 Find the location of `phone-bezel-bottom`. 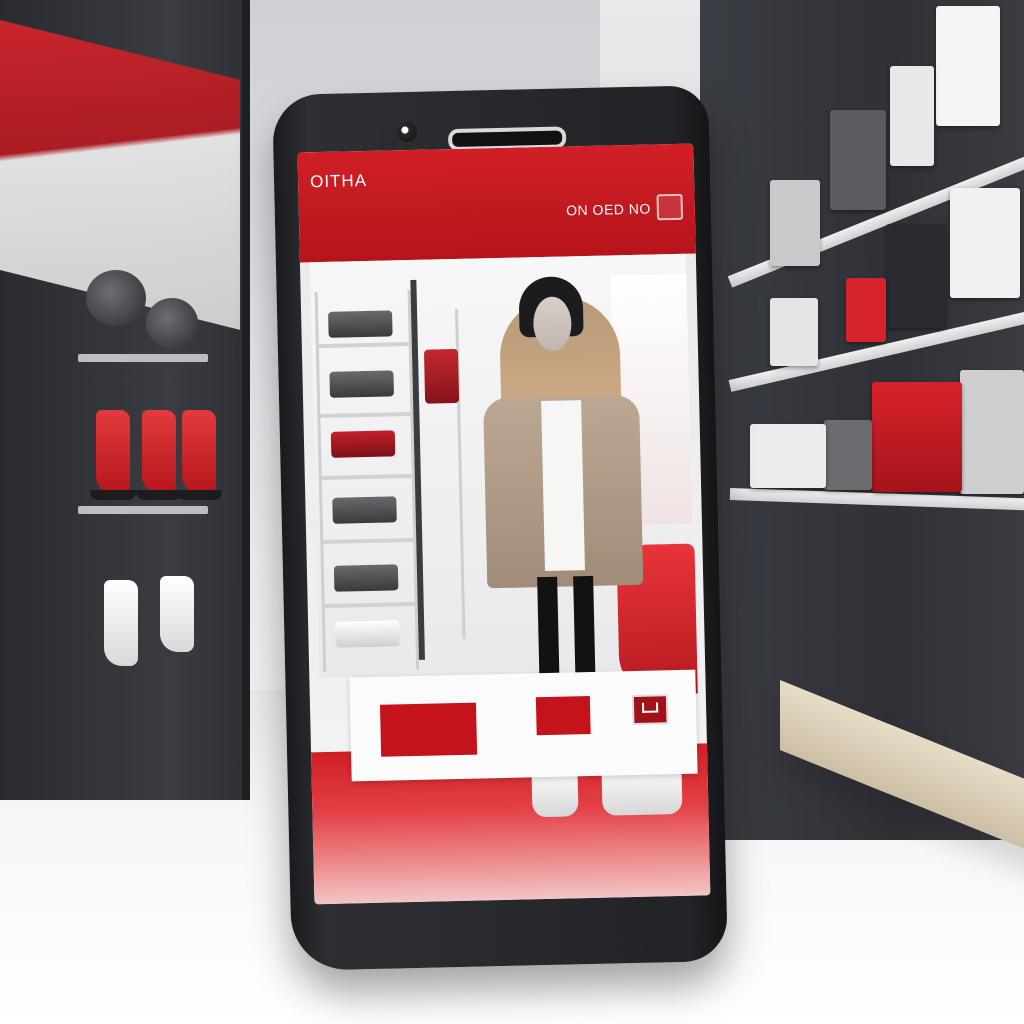

phone-bezel-bottom is located at coordinates (513, 924).